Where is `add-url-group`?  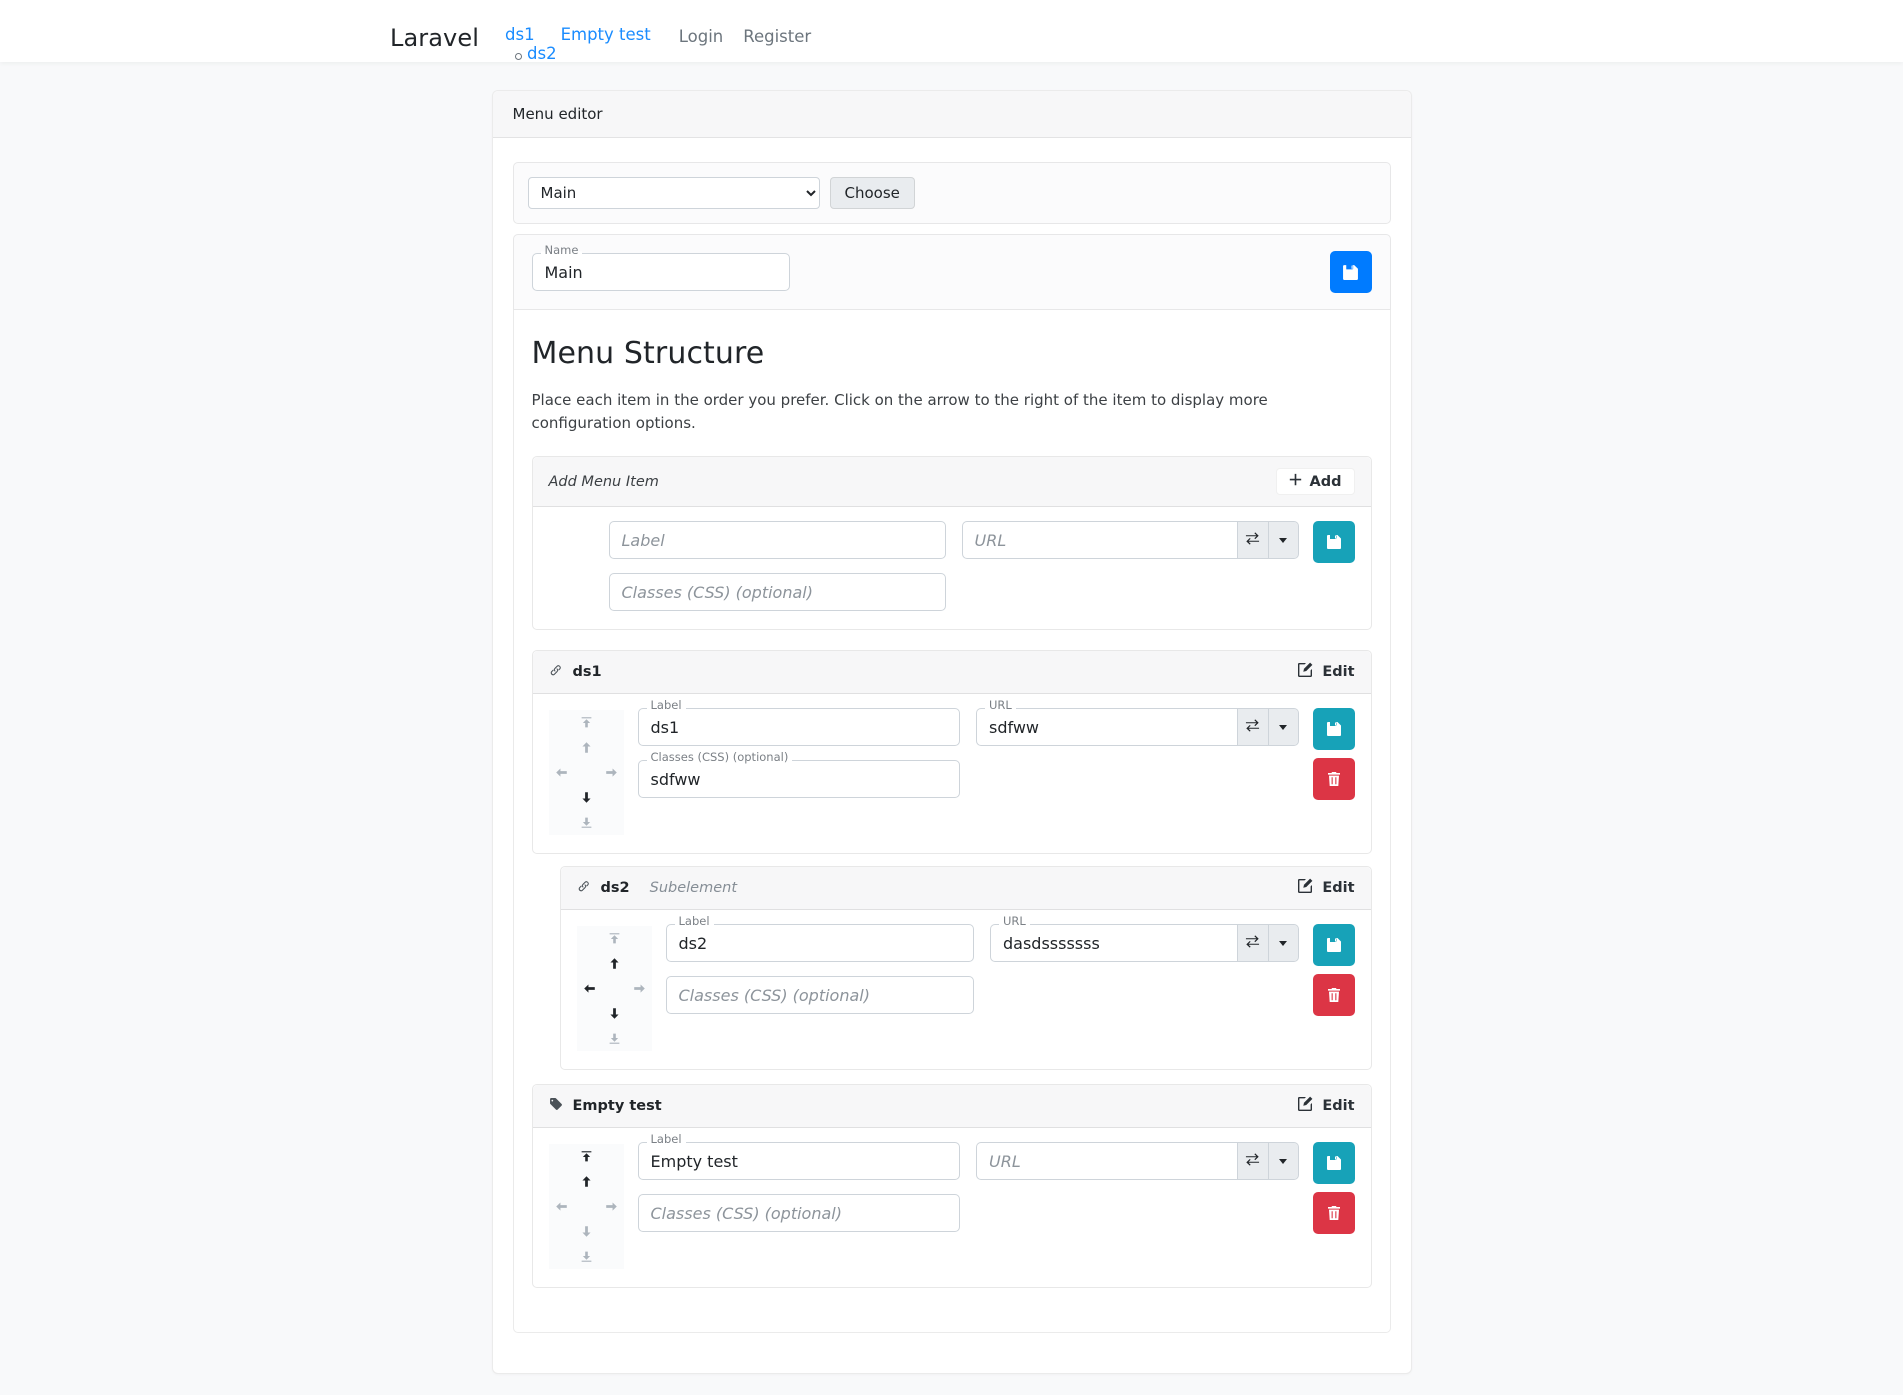
add-url-group is located at coordinates (1130, 540).